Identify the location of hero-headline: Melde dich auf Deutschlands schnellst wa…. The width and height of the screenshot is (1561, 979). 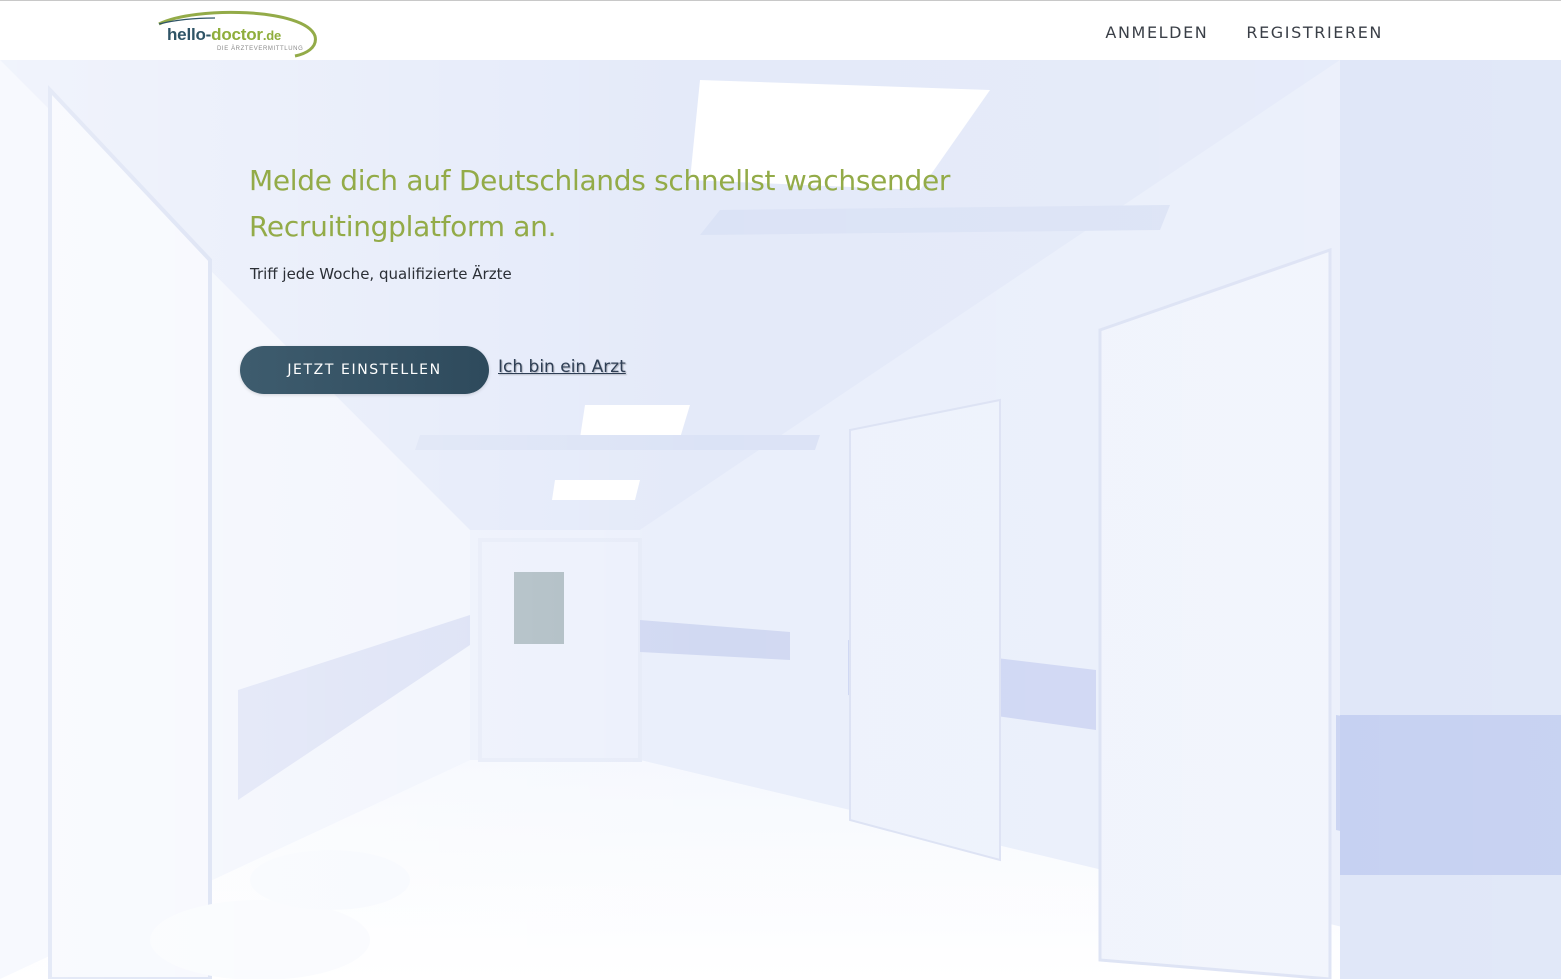
(600, 203).